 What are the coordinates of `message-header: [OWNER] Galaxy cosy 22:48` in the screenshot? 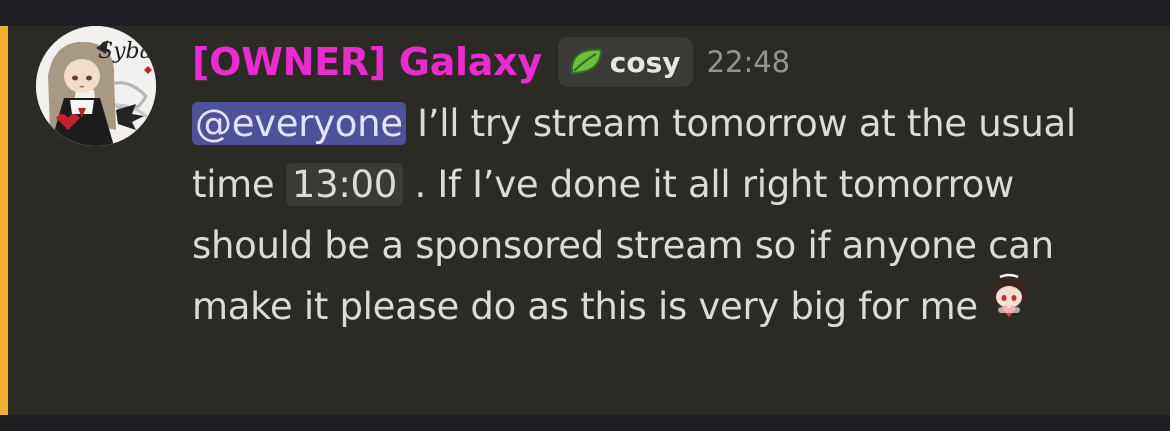 It's located at (491, 62).